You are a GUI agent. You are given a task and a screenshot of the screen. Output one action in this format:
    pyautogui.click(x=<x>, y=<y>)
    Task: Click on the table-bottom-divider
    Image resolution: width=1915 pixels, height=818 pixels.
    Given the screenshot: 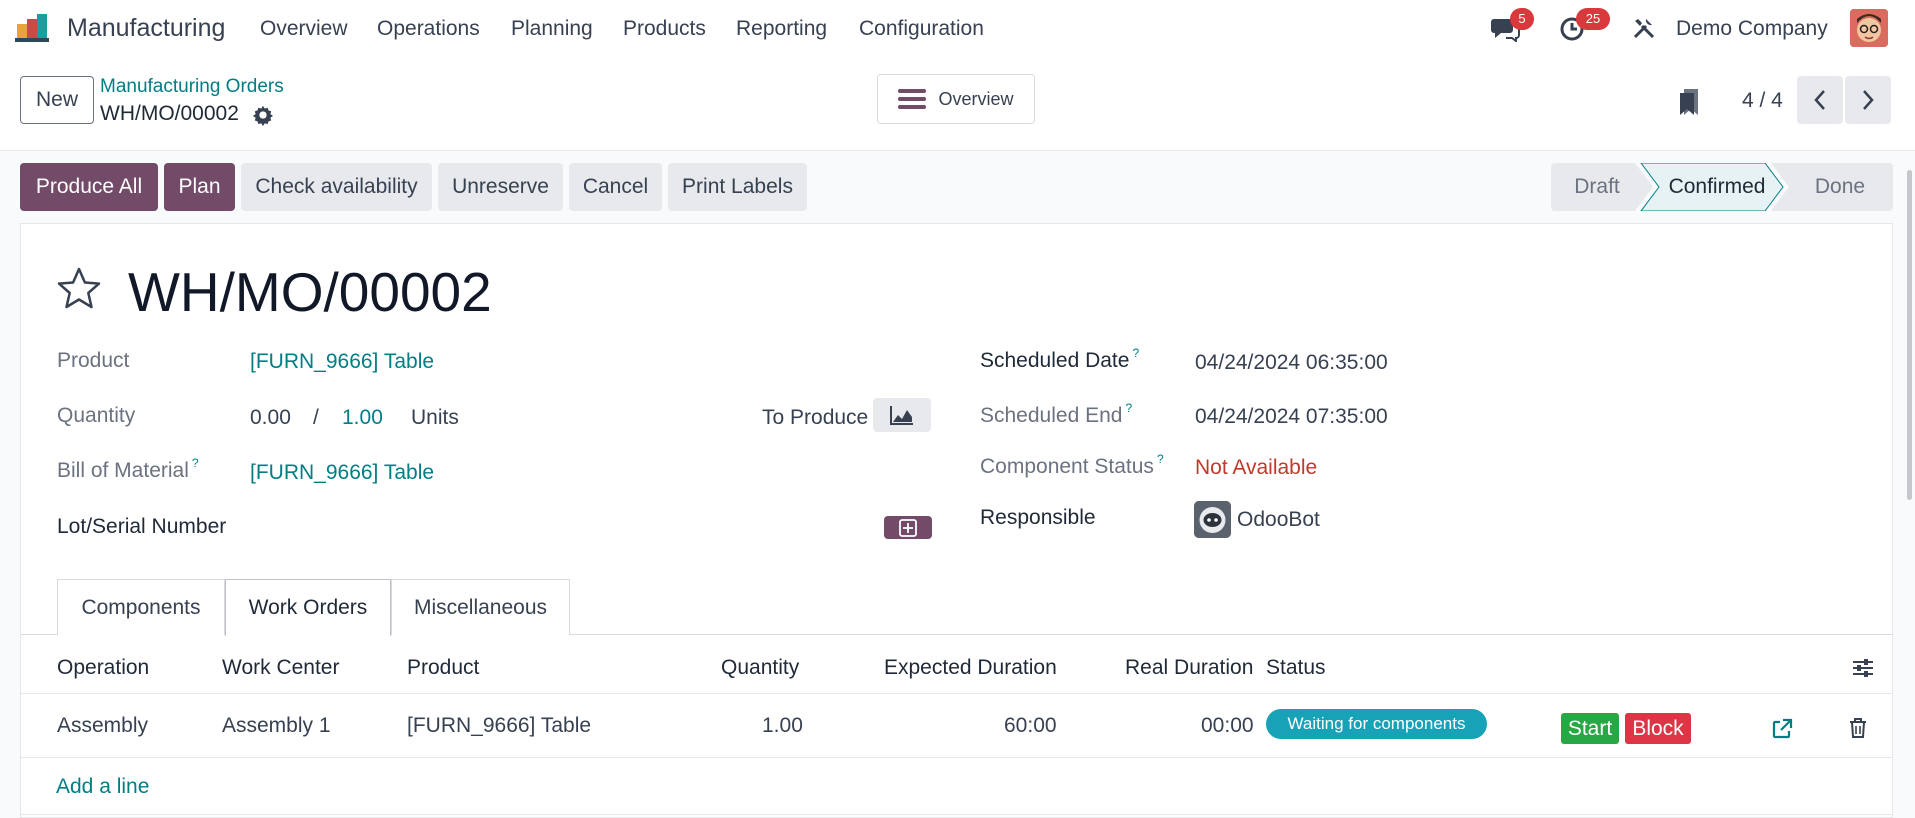 What is the action you would take?
    pyautogui.click(x=956, y=814)
    